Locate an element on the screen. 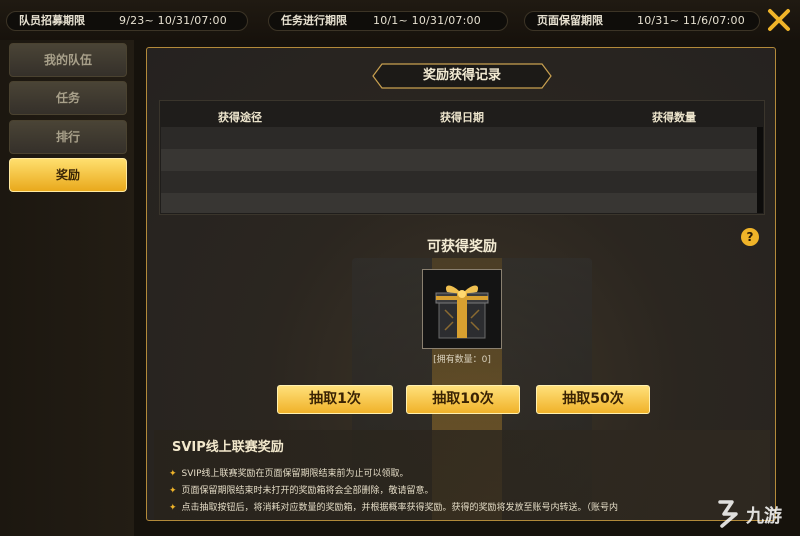 The width and height of the screenshot is (800, 536). column-header-date: 获得日期 is located at coordinates (462, 117).